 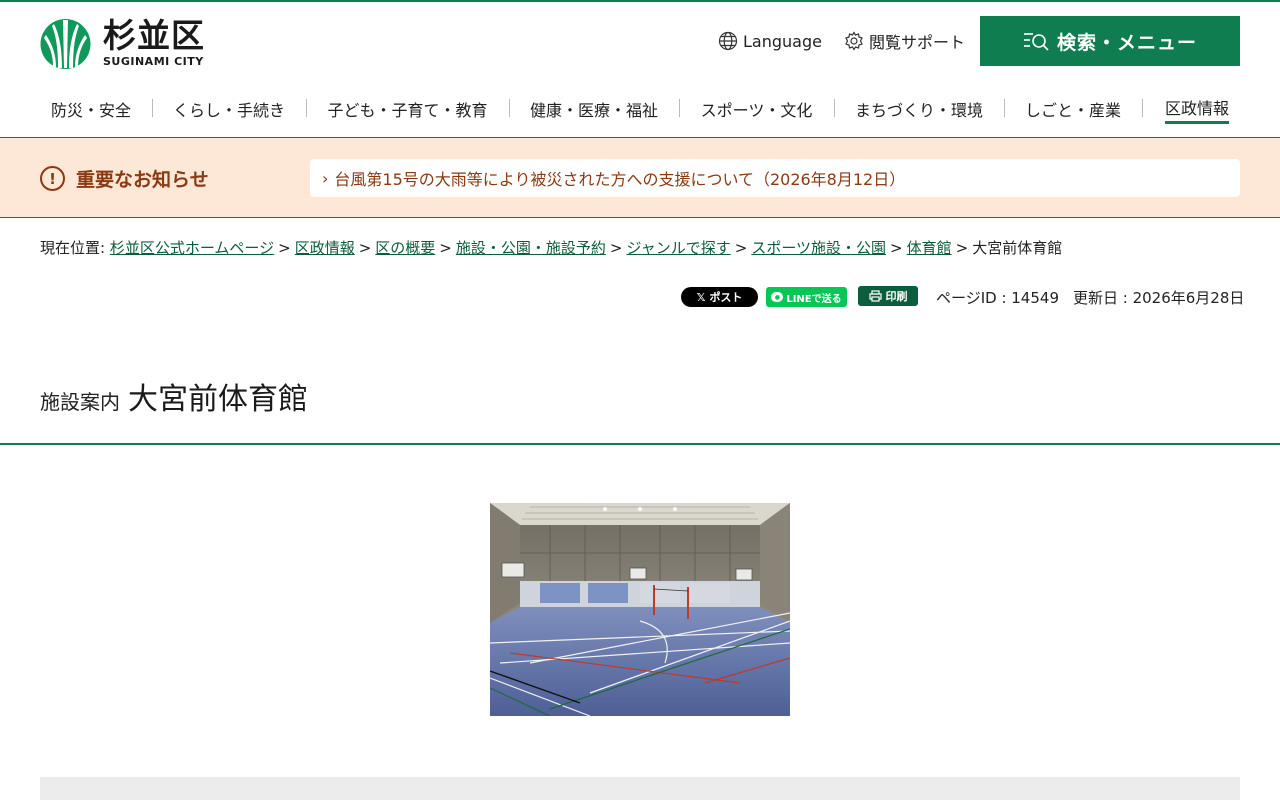 I want to click on notice-heading: ! 重要なお知らせ, so click(x=124, y=178).